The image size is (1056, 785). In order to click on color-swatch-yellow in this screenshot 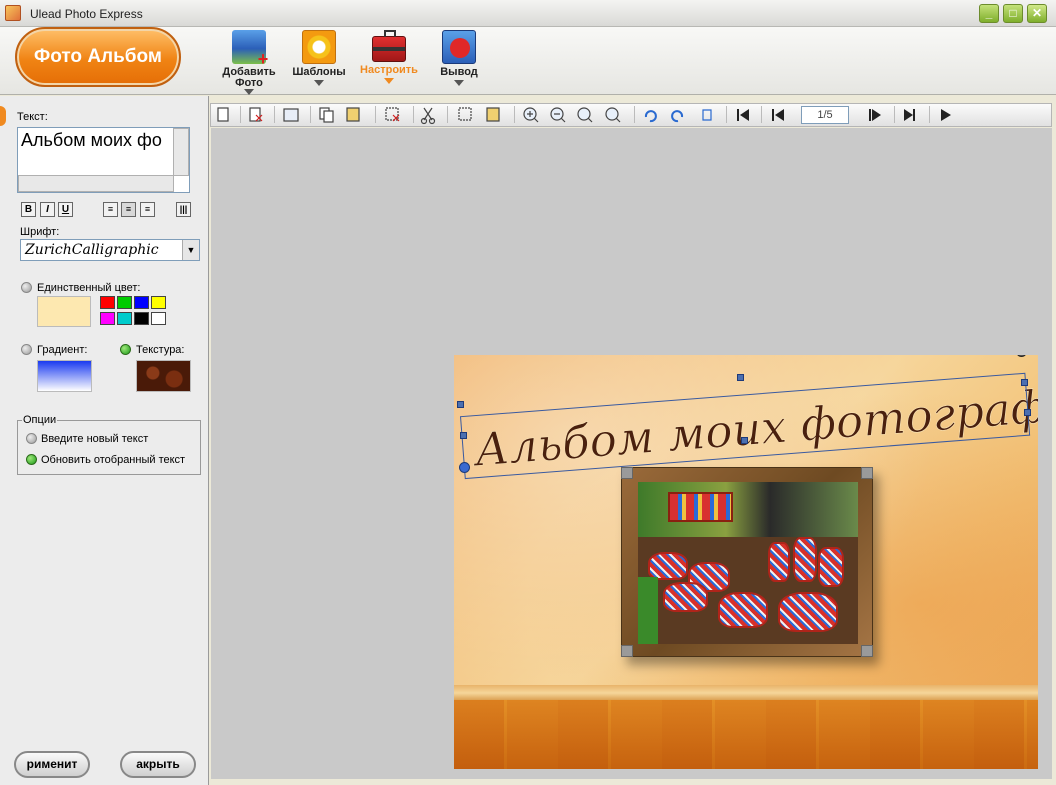, I will do `click(158, 302)`.